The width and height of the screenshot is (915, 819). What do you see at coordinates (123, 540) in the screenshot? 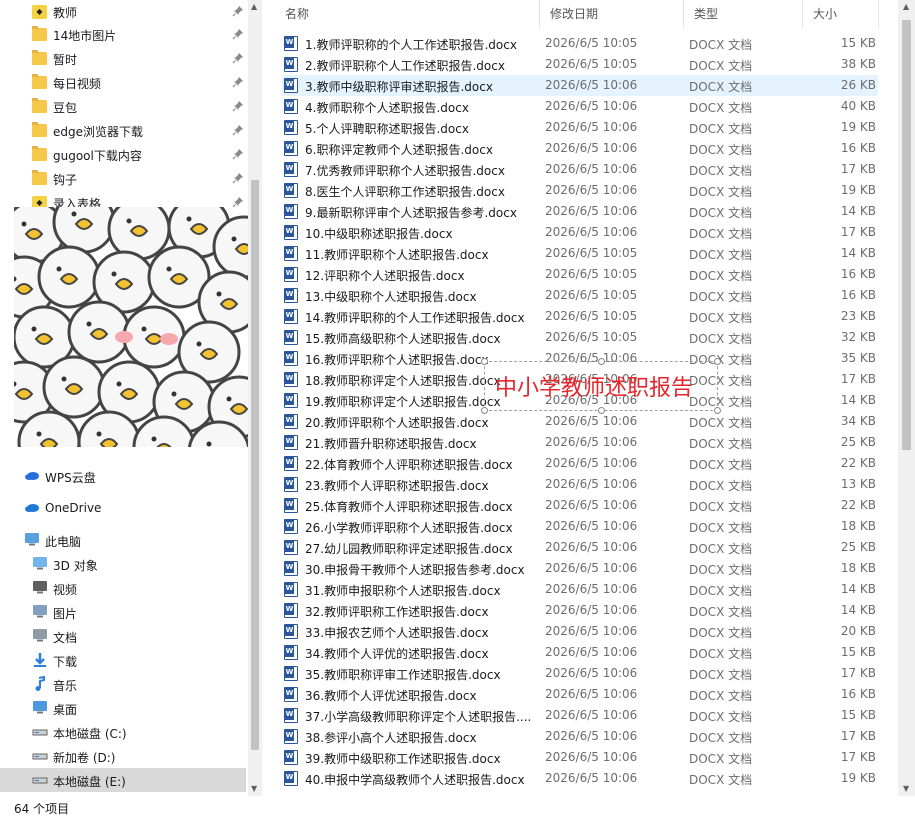
I see `nav-tree-item: 此电脑` at bounding box center [123, 540].